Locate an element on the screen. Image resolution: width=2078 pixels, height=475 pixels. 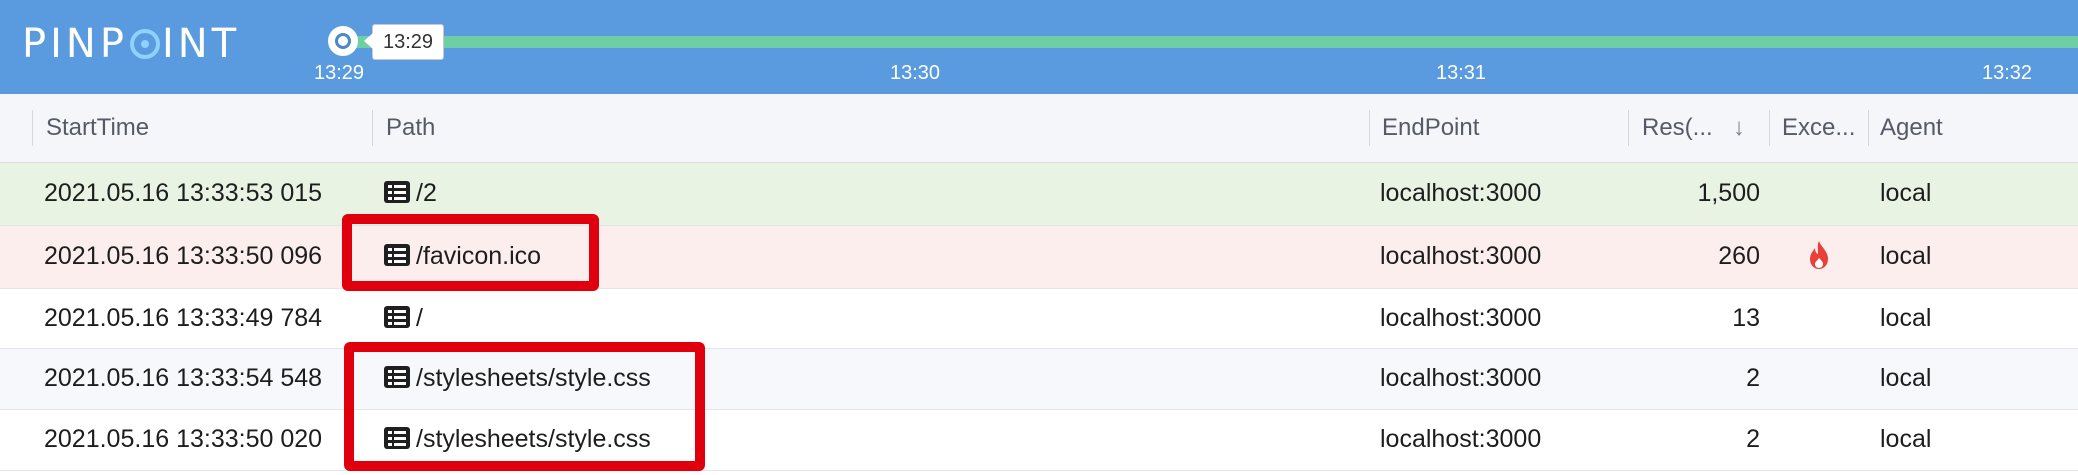
path-text: / is located at coordinates (419, 318).